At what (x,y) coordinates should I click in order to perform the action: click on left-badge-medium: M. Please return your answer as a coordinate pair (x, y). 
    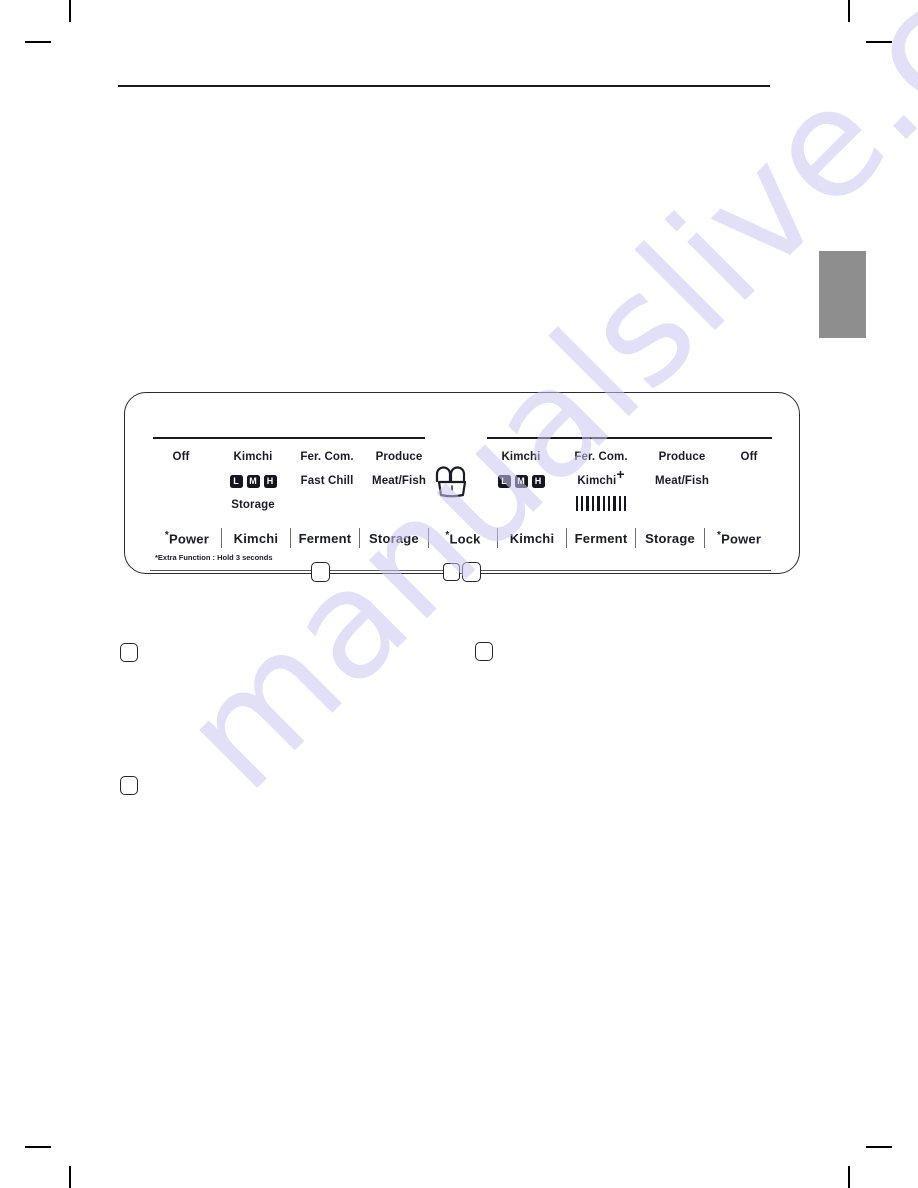
    Looking at the image, I should click on (253, 481).